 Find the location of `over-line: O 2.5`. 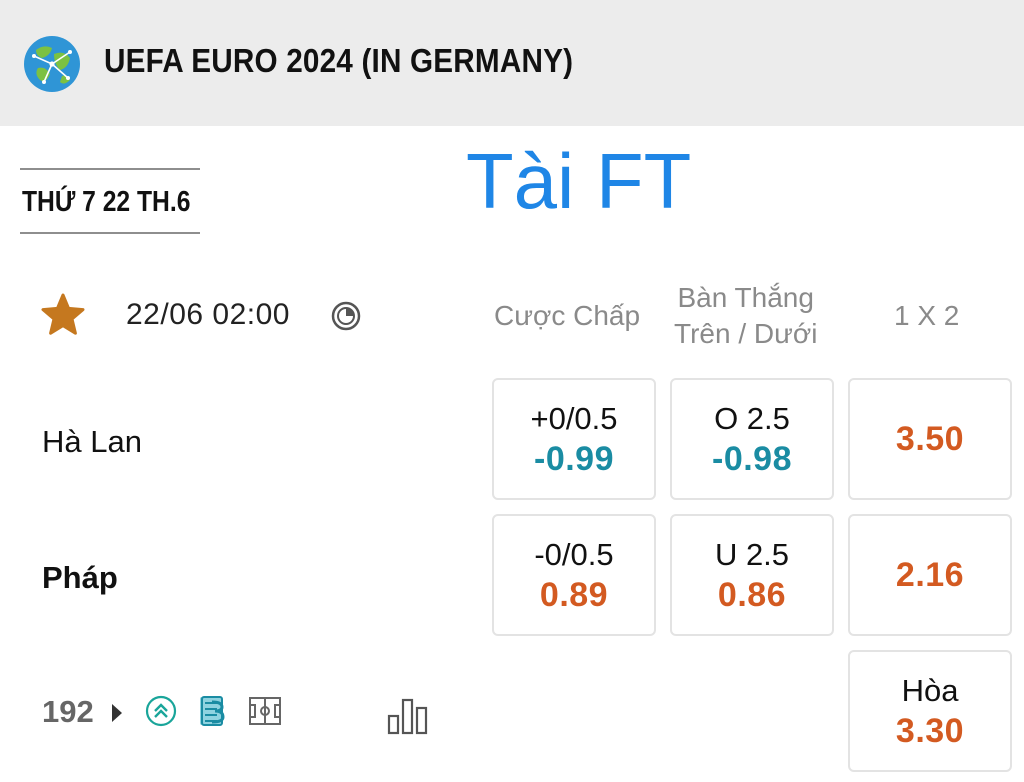

over-line: O 2.5 is located at coordinates (752, 418).